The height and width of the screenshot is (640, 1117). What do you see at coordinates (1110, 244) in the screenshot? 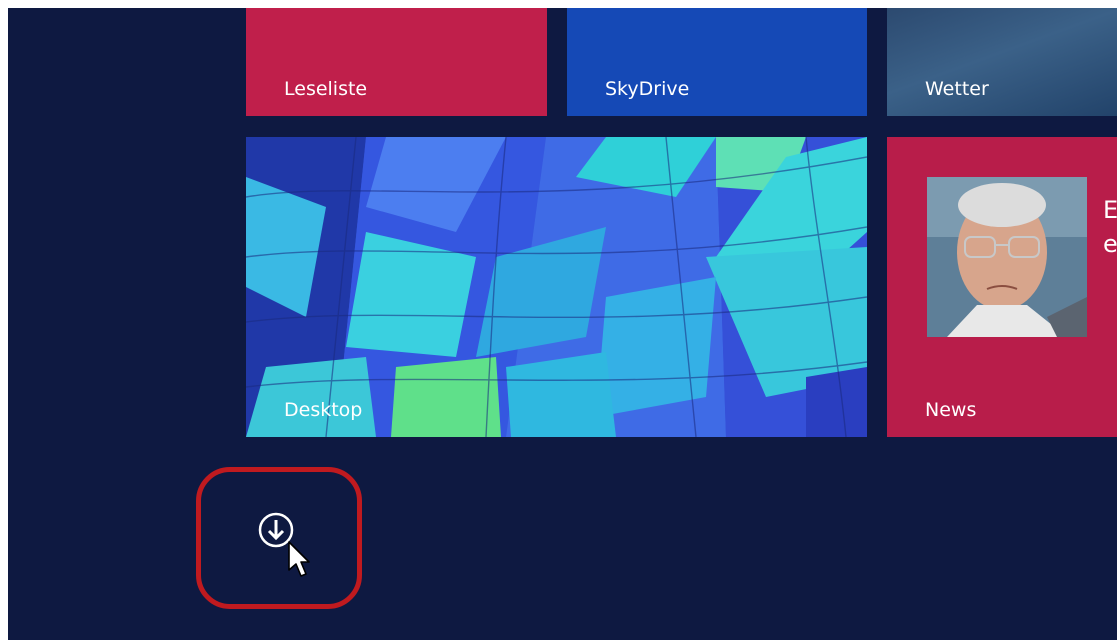
I see `news-headline-line-2: e` at bounding box center [1110, 244].